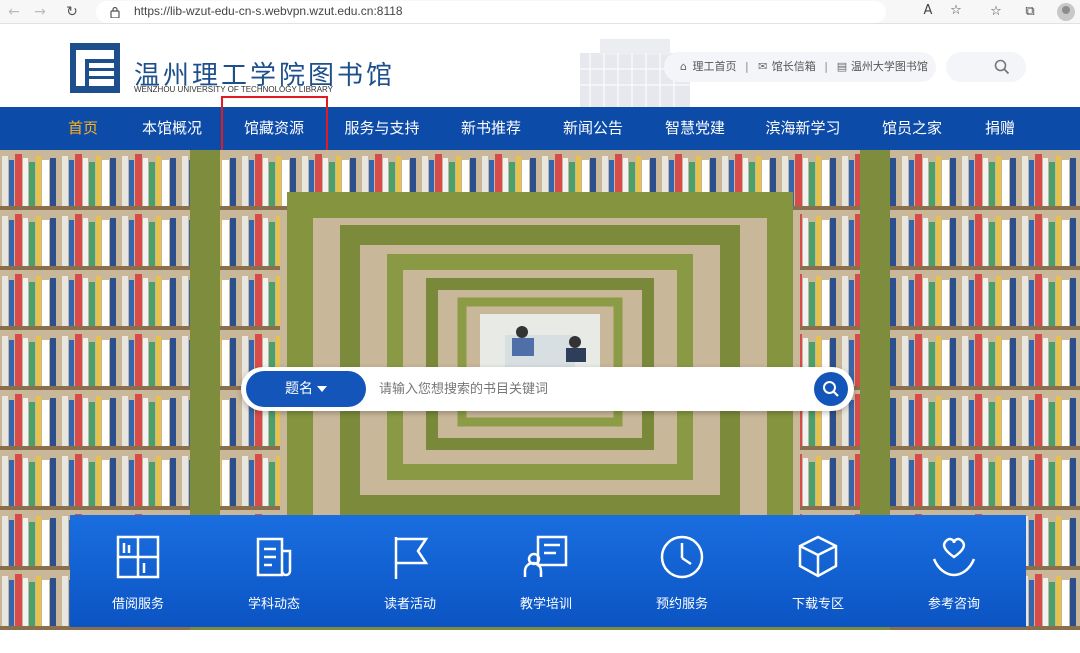 This screenshot has width=1080, height=653. What do you see at coordinates (889, 66) in the screenshot?
I see `quick-link-wzu-library: 温州大学图书馆` at bounding box center [889, 66].